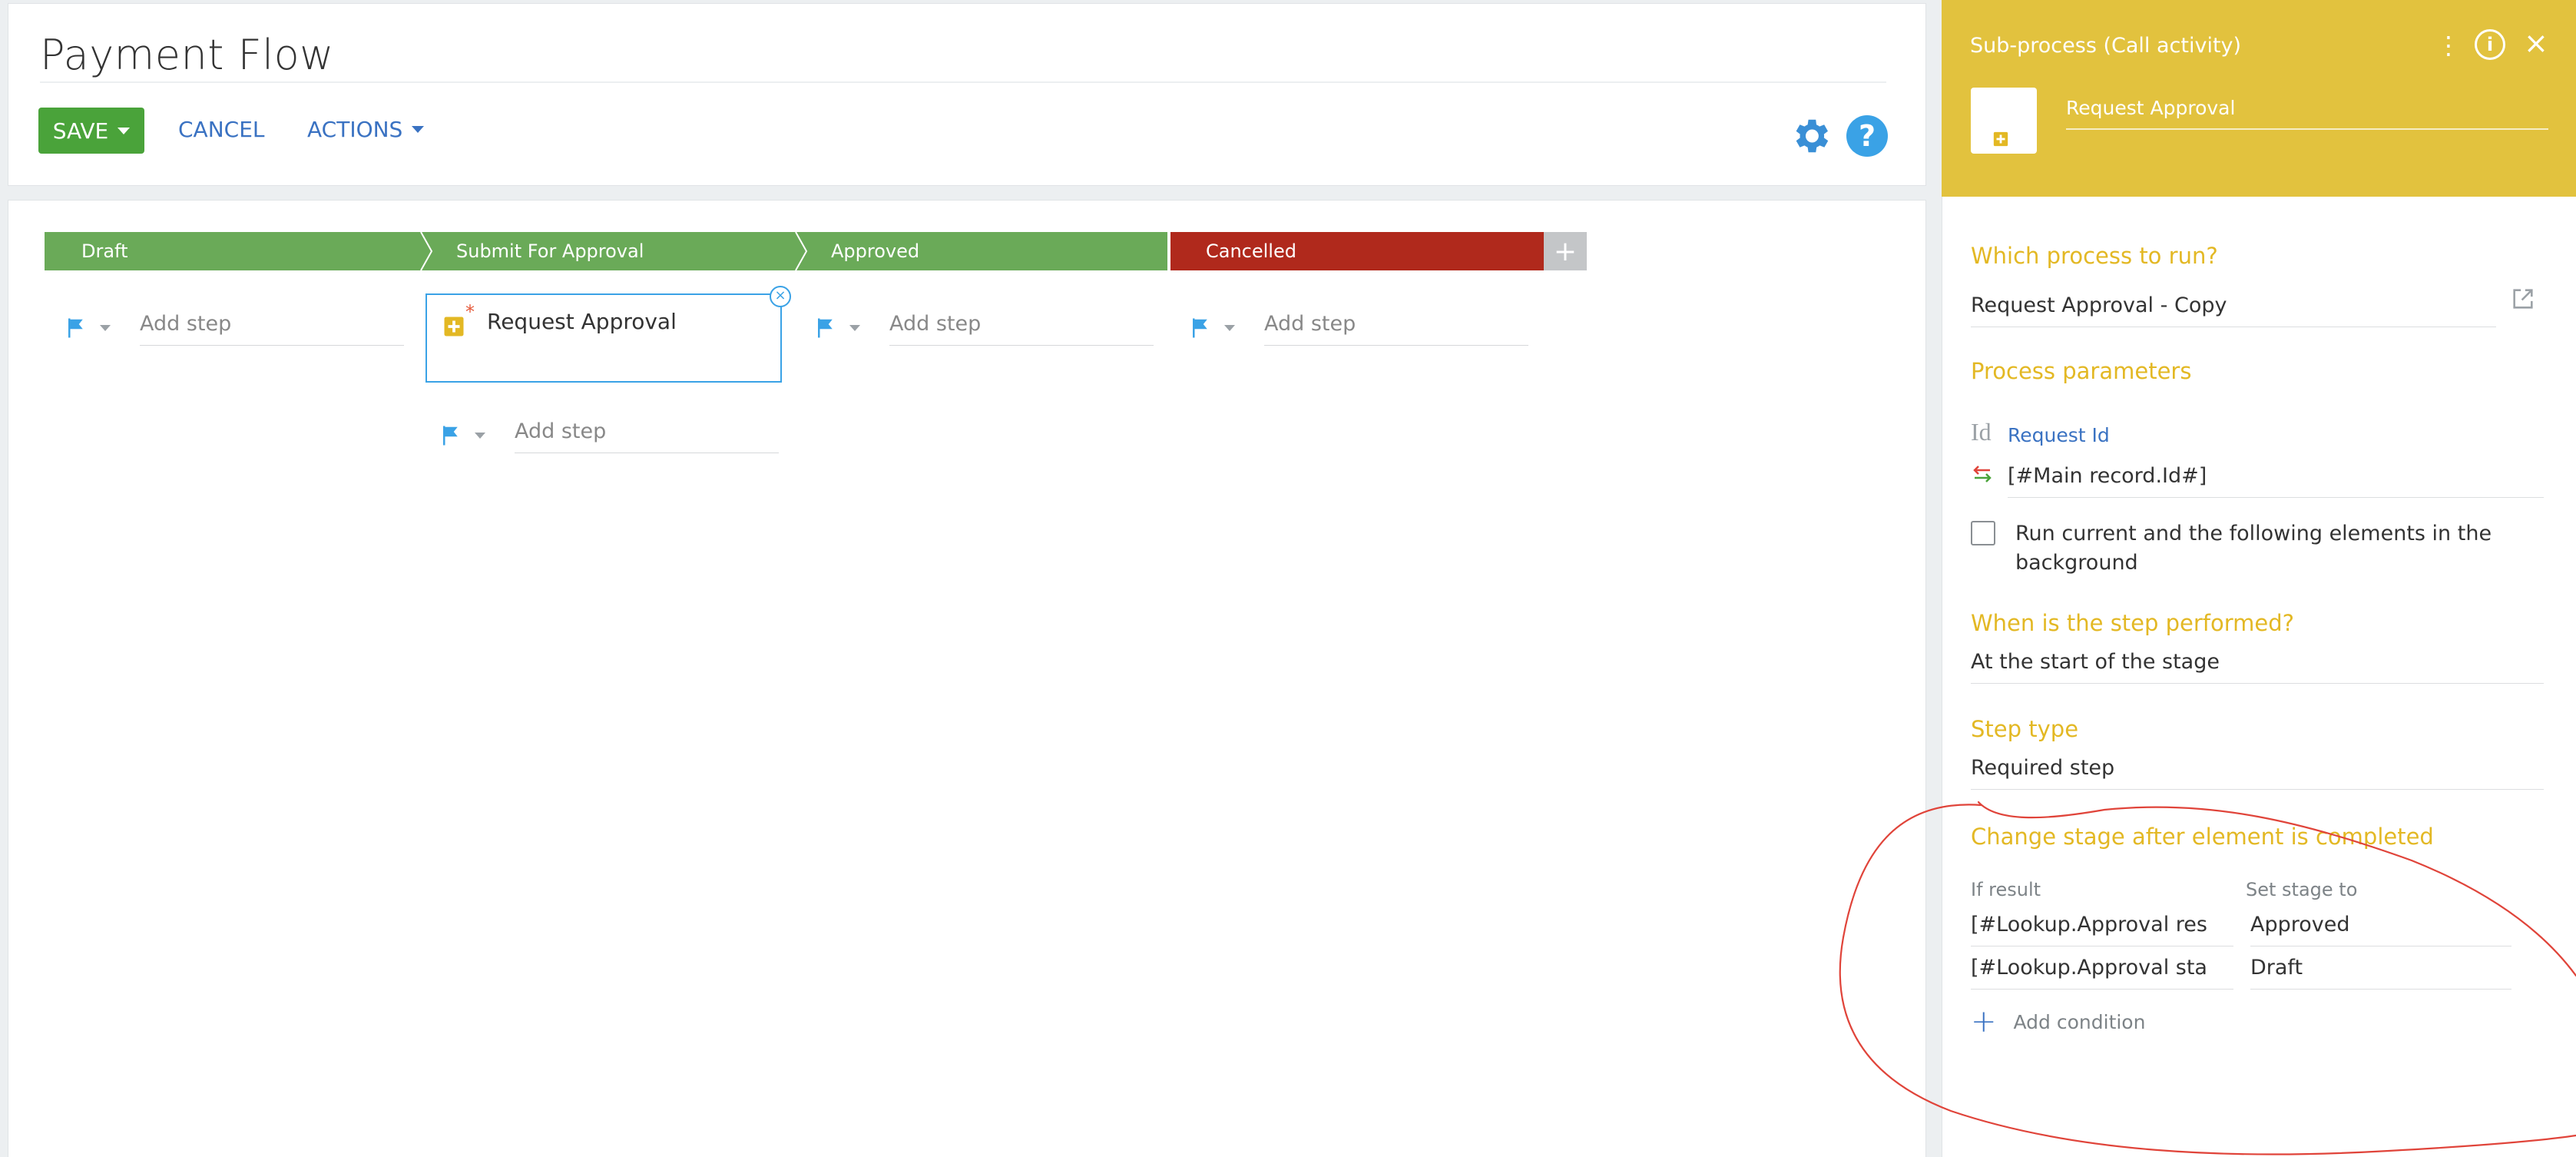 The height and width of the screenshot is (1157, 2576). I want to click on mapping-arrows-icon, so click(1983, 474).